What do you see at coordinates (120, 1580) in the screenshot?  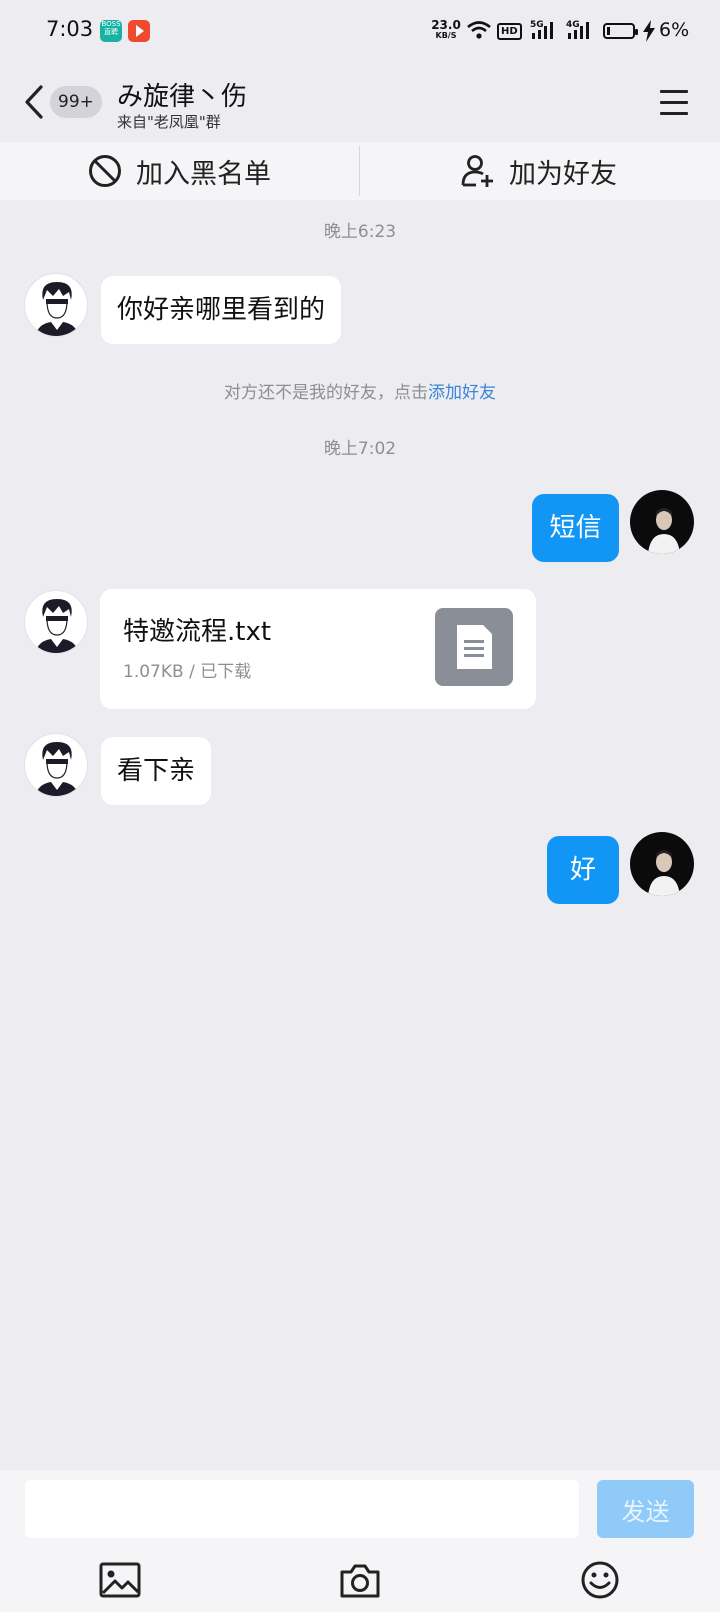 I see `image-icon` at bounding box center [120, 1580].